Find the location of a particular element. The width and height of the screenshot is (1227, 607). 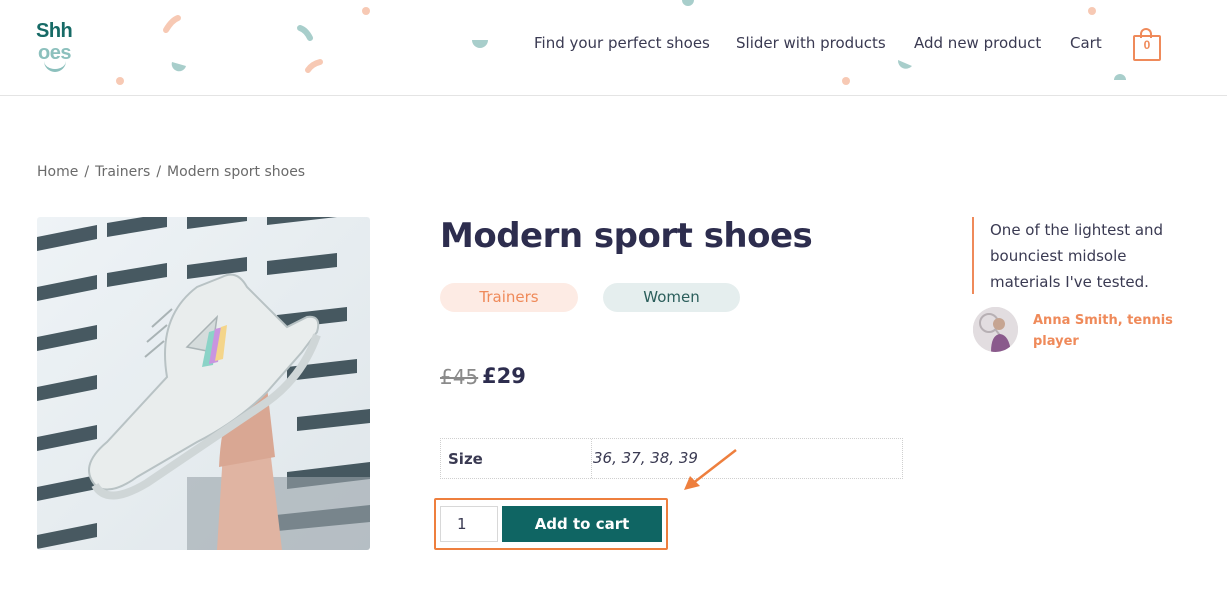

sneaker-photo is located at coordinates (203, 383).